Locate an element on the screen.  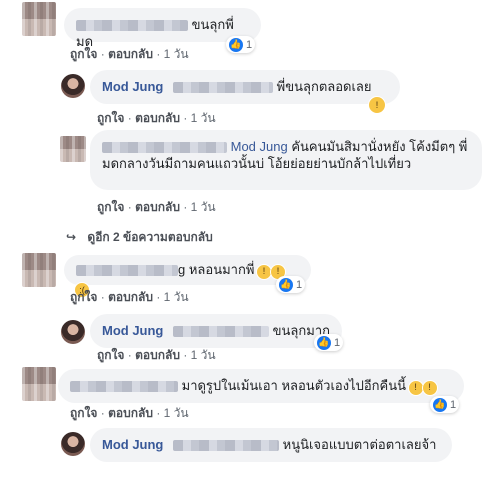
tagged-name: Mod Jung is located at coordinates (259, 146).